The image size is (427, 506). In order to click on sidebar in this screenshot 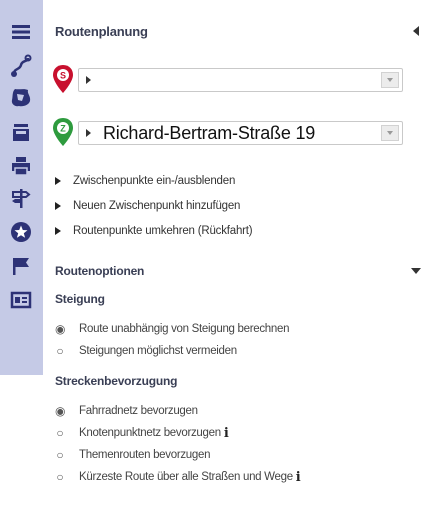, I will do `click(21, 187)`.